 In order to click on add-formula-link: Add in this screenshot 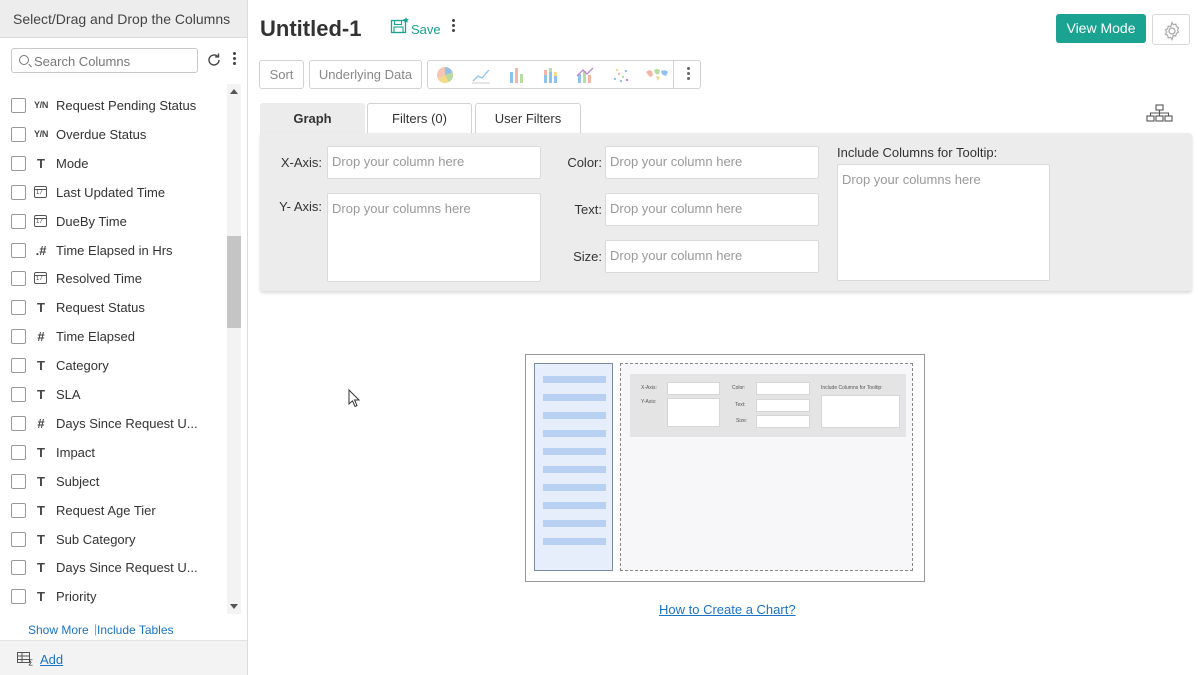, I will do `click(51, 659)`.